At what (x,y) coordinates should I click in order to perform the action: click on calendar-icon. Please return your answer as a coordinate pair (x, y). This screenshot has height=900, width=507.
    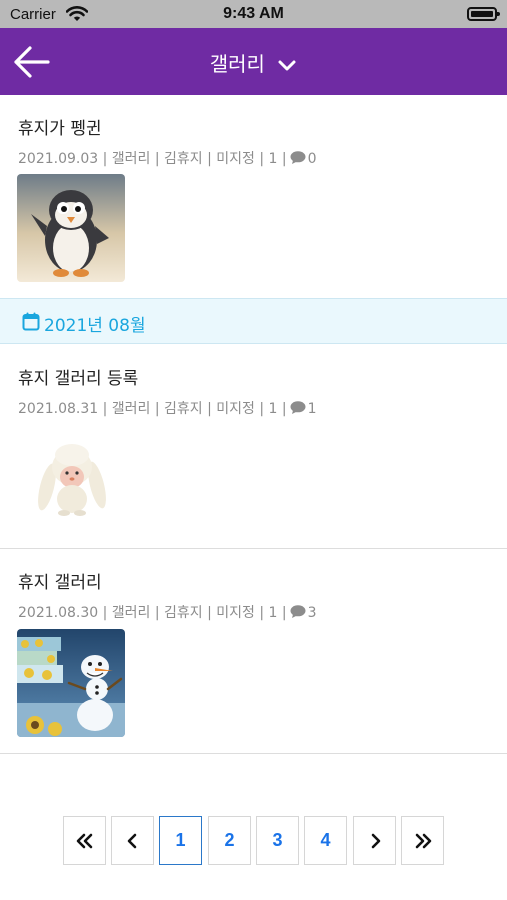
    Looking at the image, I should click on (31, 321).